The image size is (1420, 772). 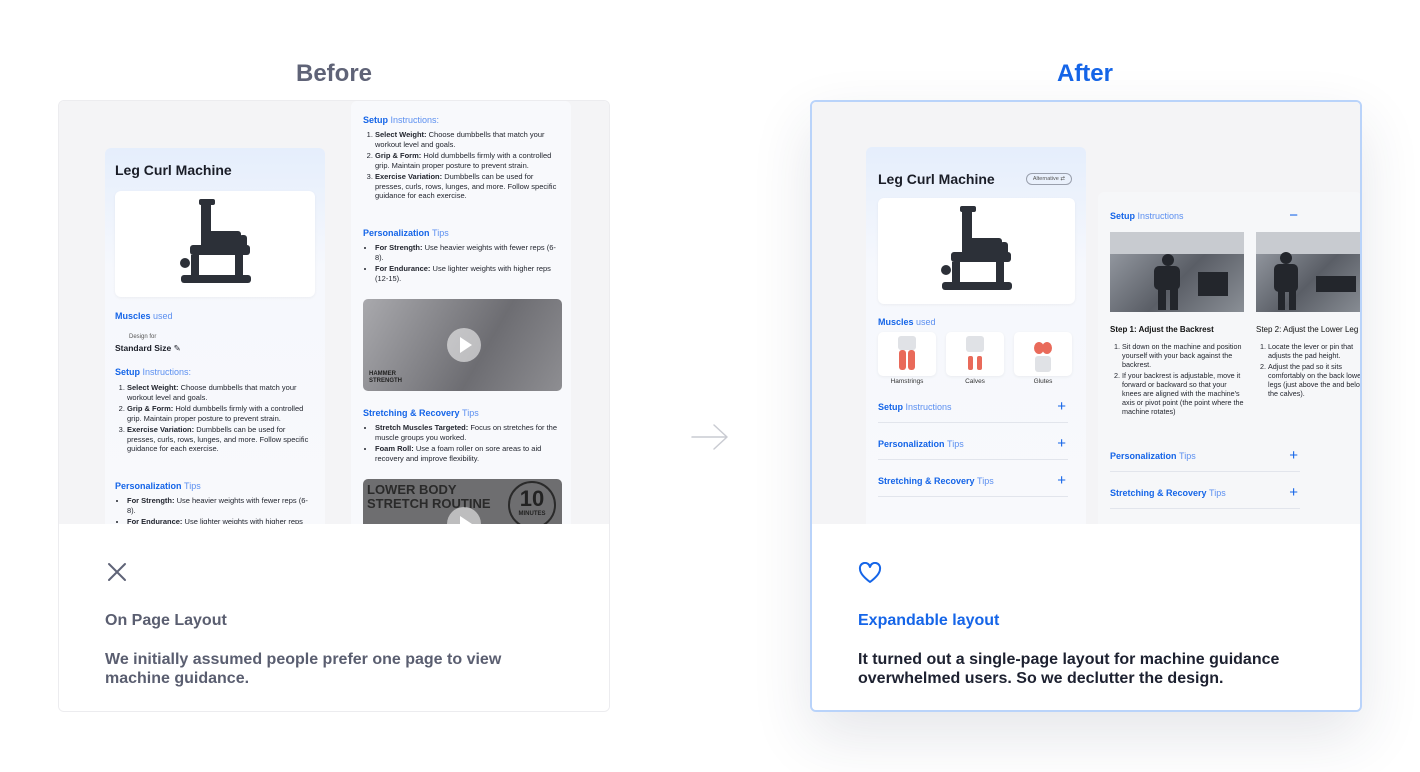 I want to click on timer-badge: 10 MINUTES, so click(x=532, y=502).